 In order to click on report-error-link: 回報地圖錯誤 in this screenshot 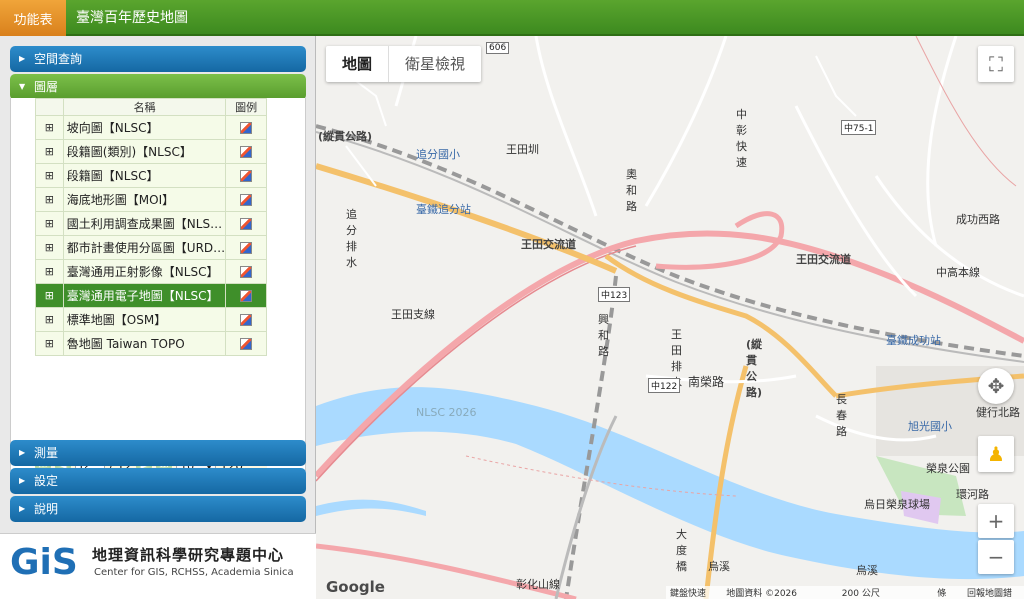, I will do `click(993, 592)`.